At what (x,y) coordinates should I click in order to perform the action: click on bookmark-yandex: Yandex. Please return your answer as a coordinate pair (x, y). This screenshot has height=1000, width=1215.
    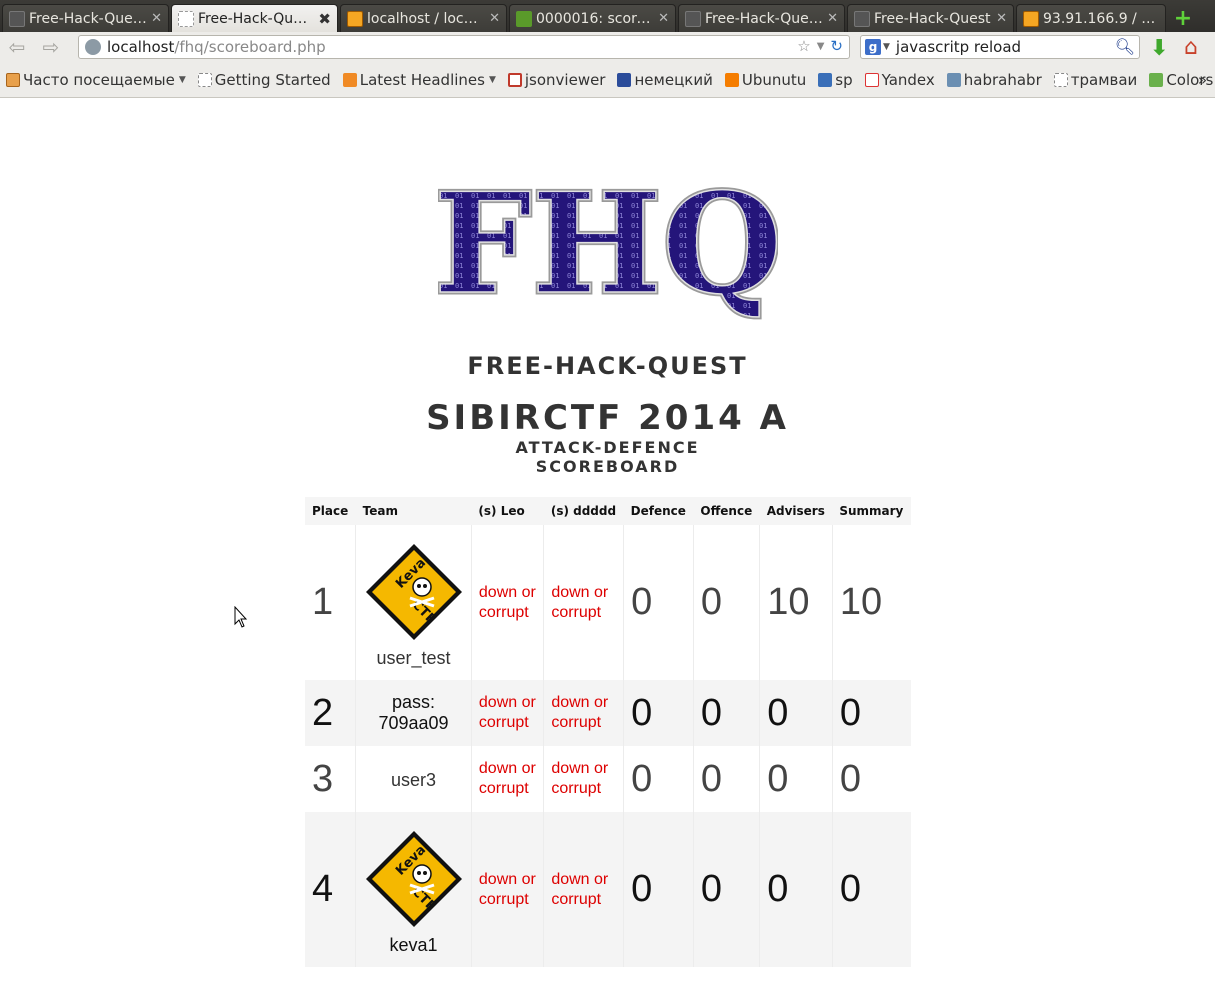
    Looking at the image, I should click on (899, 80).